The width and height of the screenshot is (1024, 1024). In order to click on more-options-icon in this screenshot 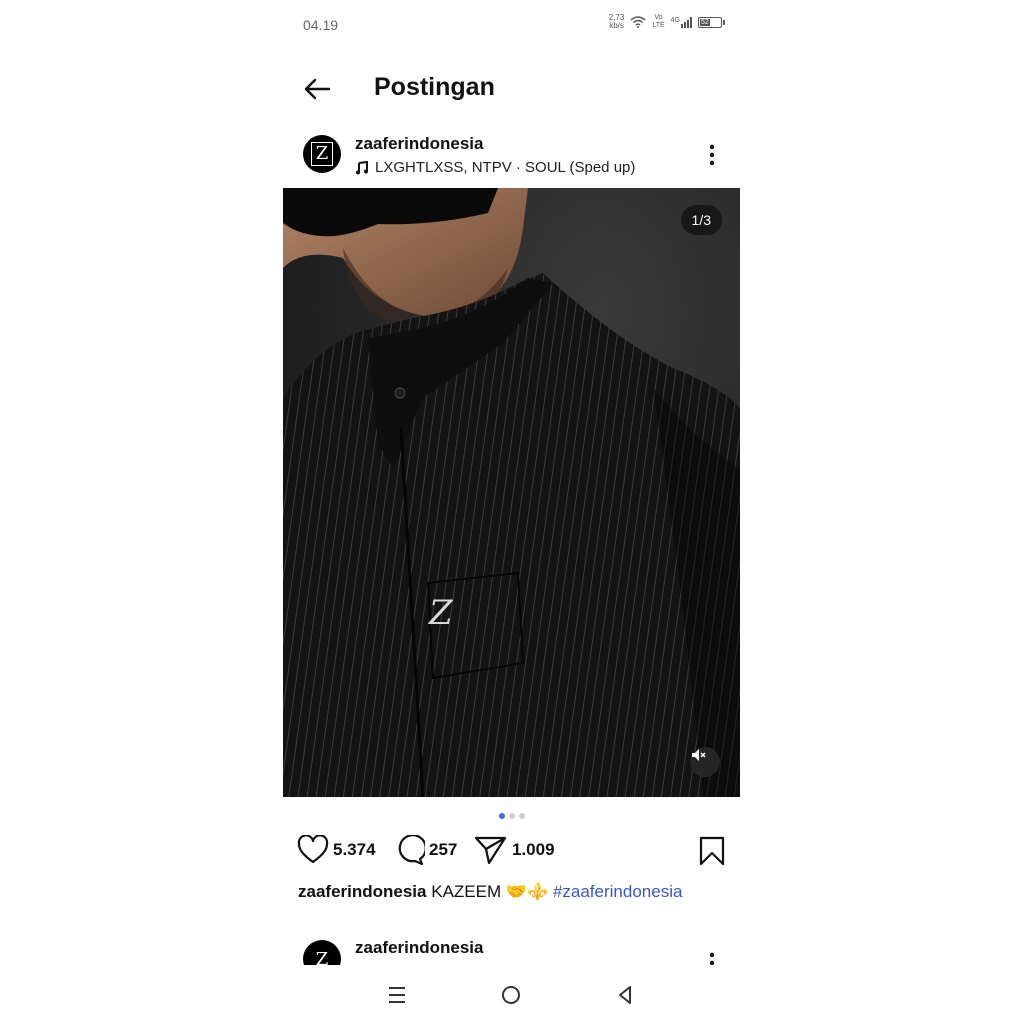, I will do `click(712, 155)`.